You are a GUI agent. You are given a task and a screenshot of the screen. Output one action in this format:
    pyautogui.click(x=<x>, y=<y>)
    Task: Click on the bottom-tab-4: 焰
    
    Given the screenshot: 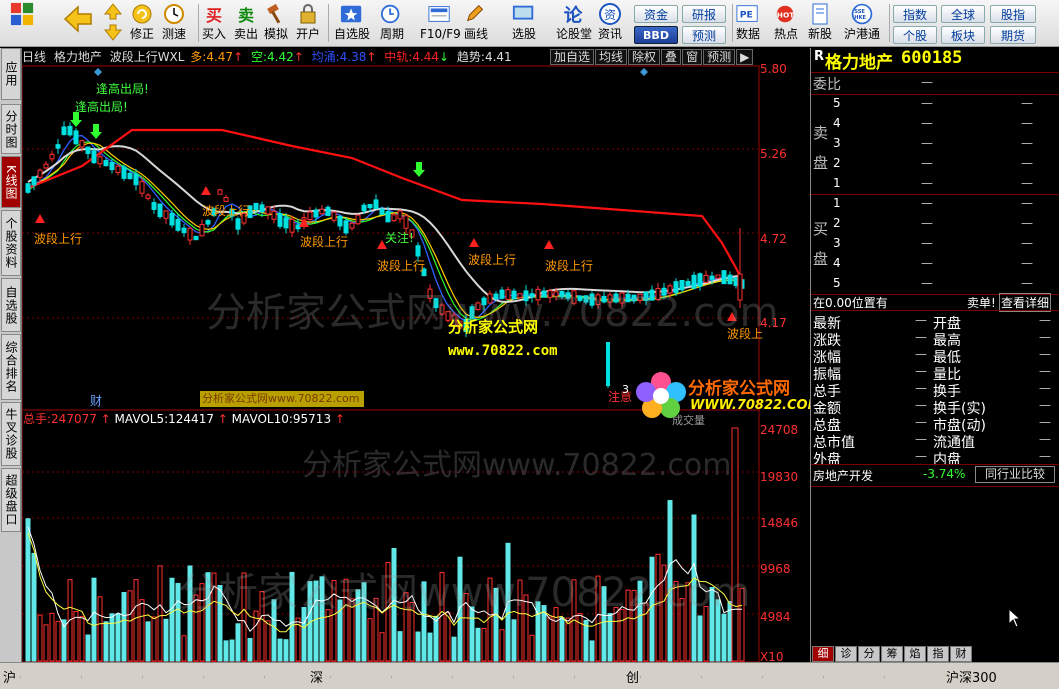 What is the action you would take?
    pyautogui.click(x=915, y=654)
    